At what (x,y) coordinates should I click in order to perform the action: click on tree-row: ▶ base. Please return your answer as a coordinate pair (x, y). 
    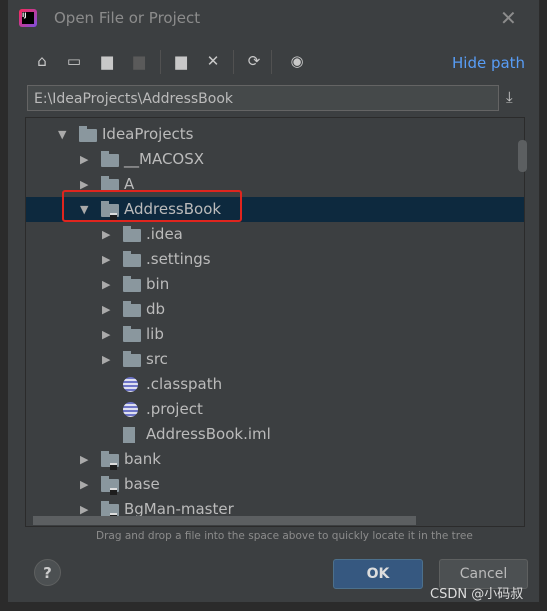
    Looking at the image, I should click on (275, 484).